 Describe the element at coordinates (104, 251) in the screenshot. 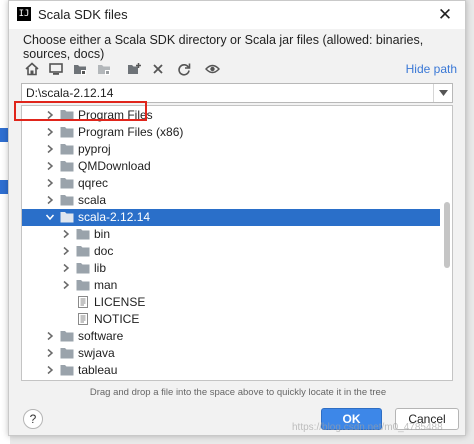

I see `tree-row-label: doc` at that location.